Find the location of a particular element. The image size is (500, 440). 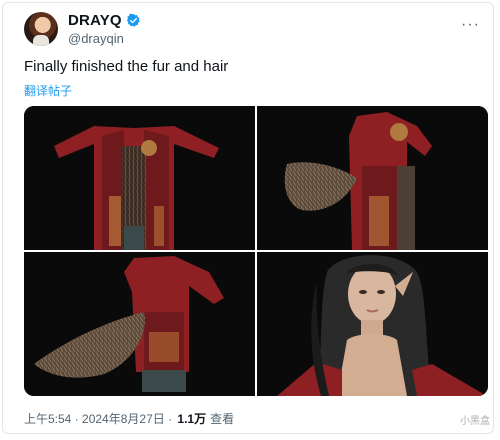

views-label: 查看 is located at coordinates (222, 418).